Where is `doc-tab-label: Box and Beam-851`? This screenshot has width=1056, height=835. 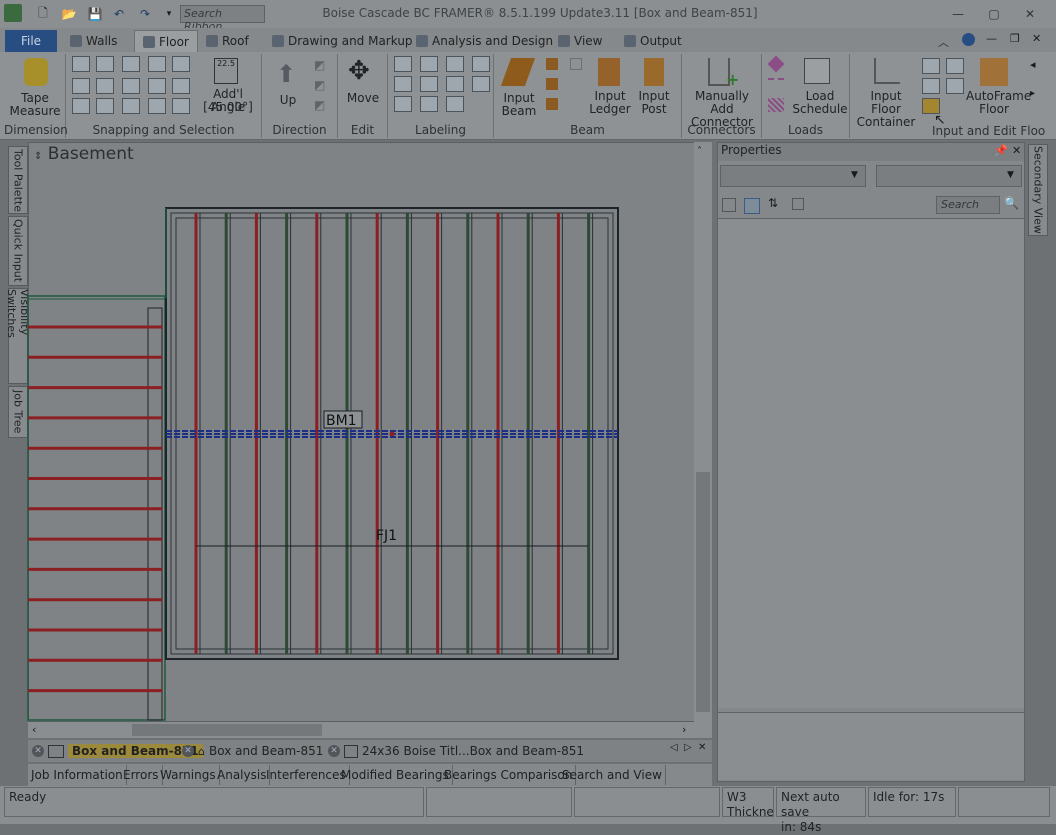 doc-tab-label: Box and Beam-851 is located at coordinates (266, 751).